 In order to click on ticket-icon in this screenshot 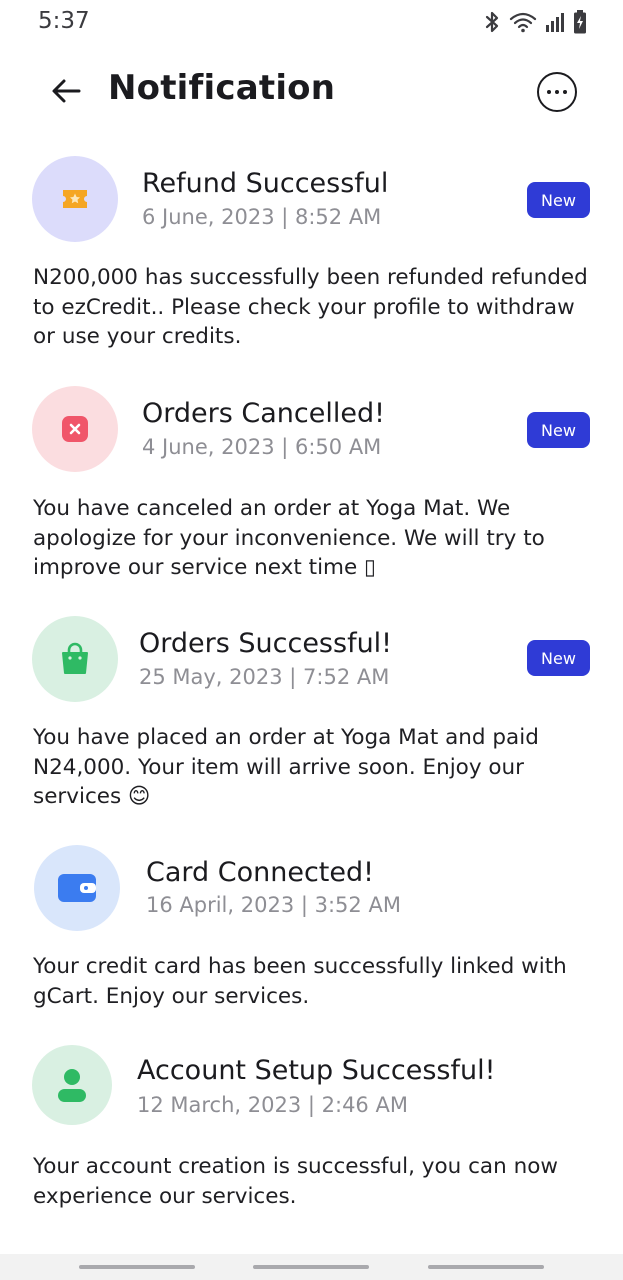, I will do `click(75, 199)`.